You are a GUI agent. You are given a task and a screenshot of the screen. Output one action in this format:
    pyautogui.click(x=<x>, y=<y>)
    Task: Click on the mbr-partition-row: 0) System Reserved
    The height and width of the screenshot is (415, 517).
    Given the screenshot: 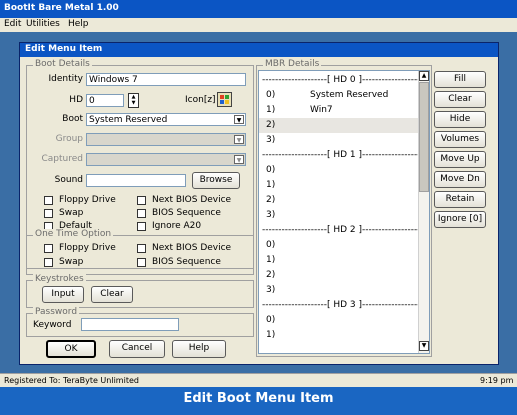 What is the action you would take?
    pyautogui.click(x=339, y=95)
    